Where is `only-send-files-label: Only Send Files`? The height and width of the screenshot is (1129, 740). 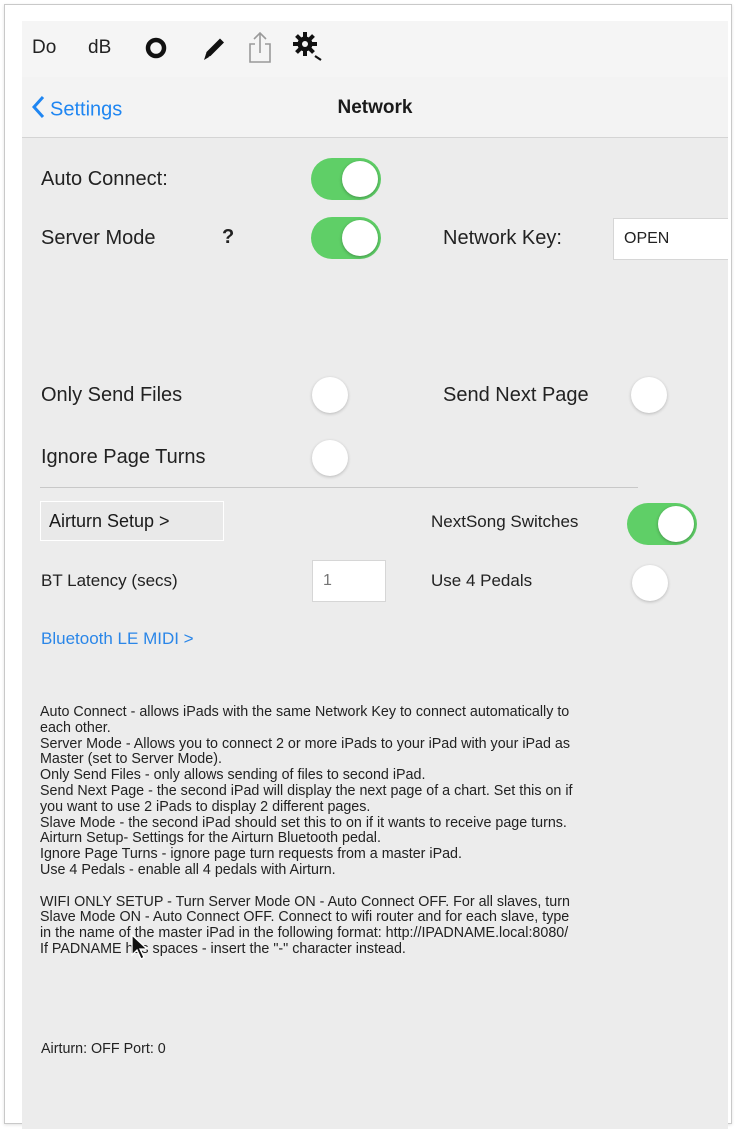 only-send-files-label: Only Send Files is located at coordinates (112, 395).